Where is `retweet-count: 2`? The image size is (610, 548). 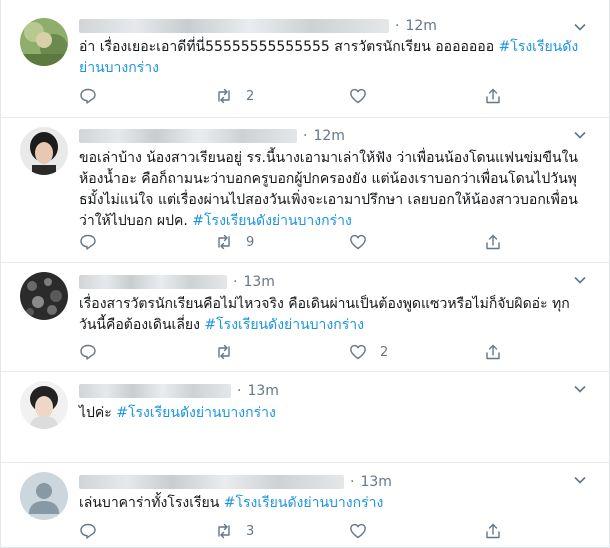
retweet-count: 2 is located at coordinates (250, 96).